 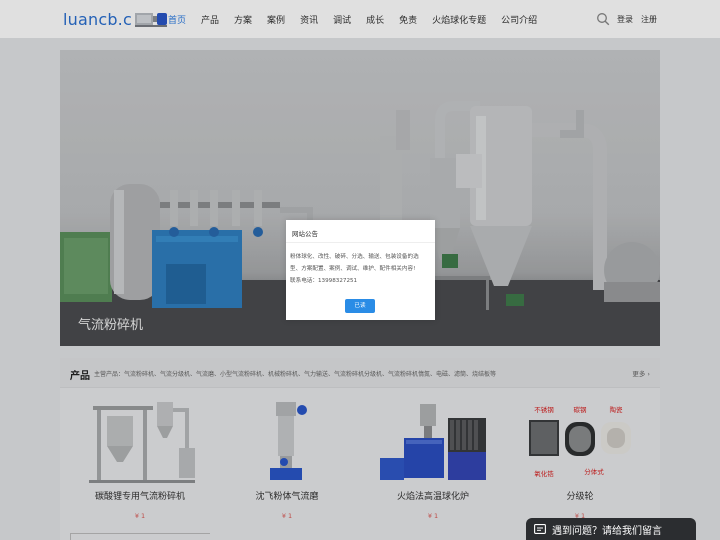 I want to click on modal-body-line: 型、方案配置、案例、调试、维护、配件相关内容!, so click(x=353, y=269).